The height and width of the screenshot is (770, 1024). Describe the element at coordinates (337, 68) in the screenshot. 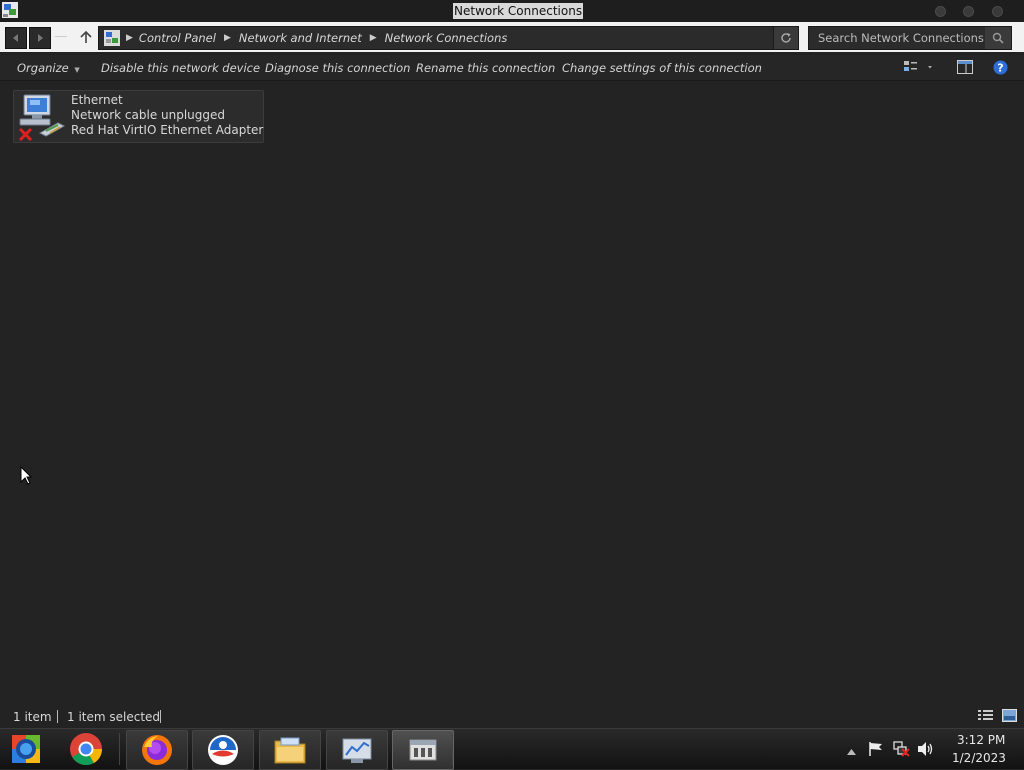

I see `diagnose-connection-button: Diagnose this connection` at that location.